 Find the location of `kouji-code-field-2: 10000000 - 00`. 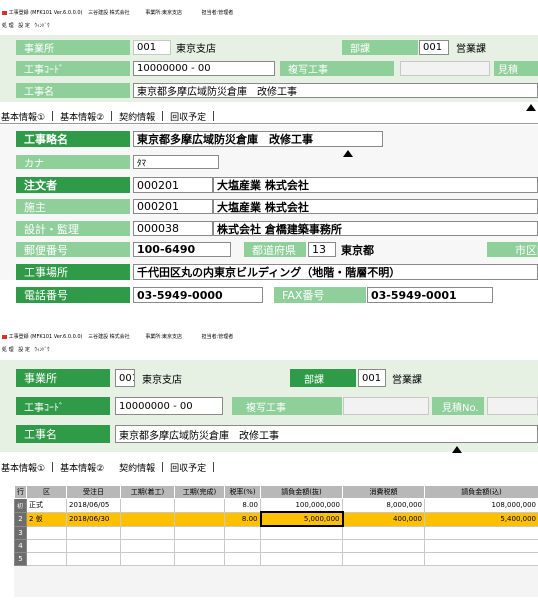

kouji-code-field-2: 10000000 - 00 is located at coordinates (169, 406).